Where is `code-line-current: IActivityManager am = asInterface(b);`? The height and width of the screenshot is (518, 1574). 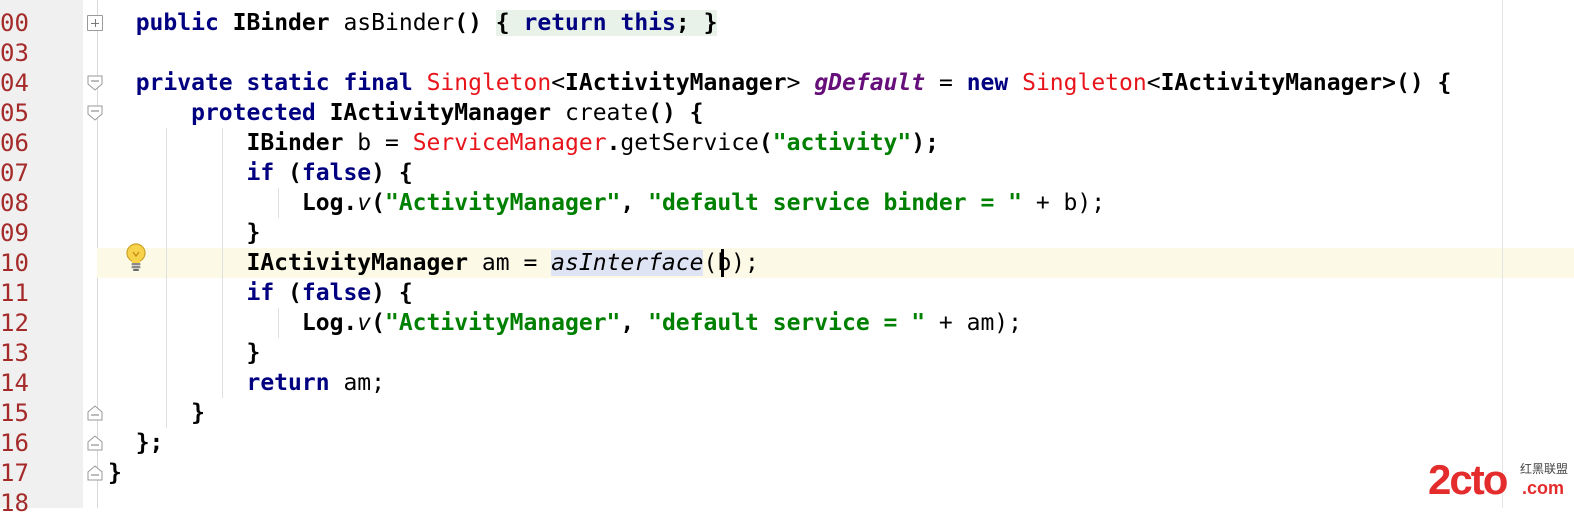 code-line-current: IActivityManager am = asInterface(b); is located at coordinates (433, 263).